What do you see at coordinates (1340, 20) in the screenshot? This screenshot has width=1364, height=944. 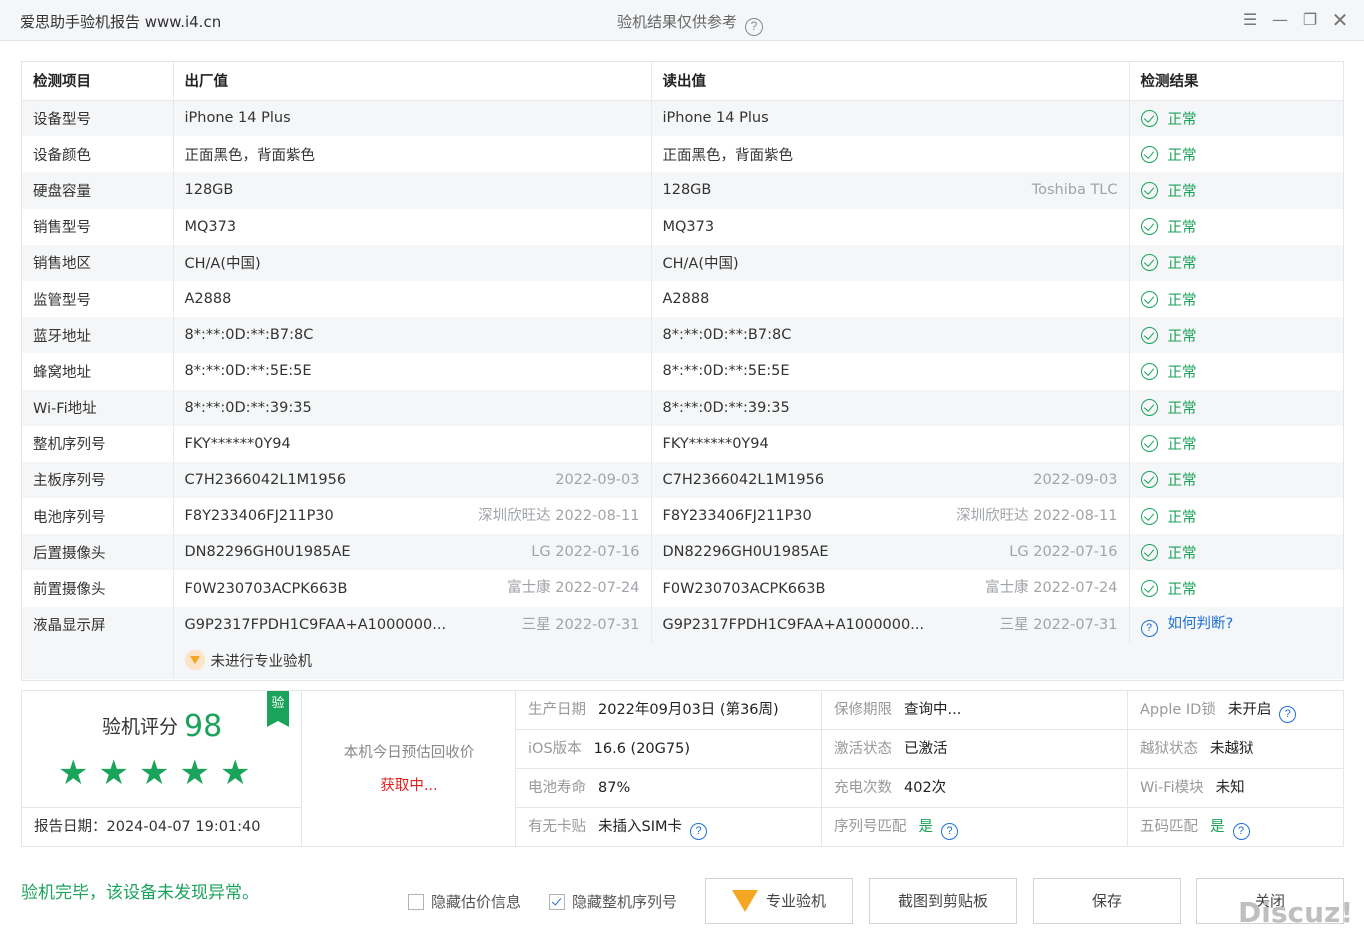 I see `close-icon: ✕` at bounding box center [1340, 20].